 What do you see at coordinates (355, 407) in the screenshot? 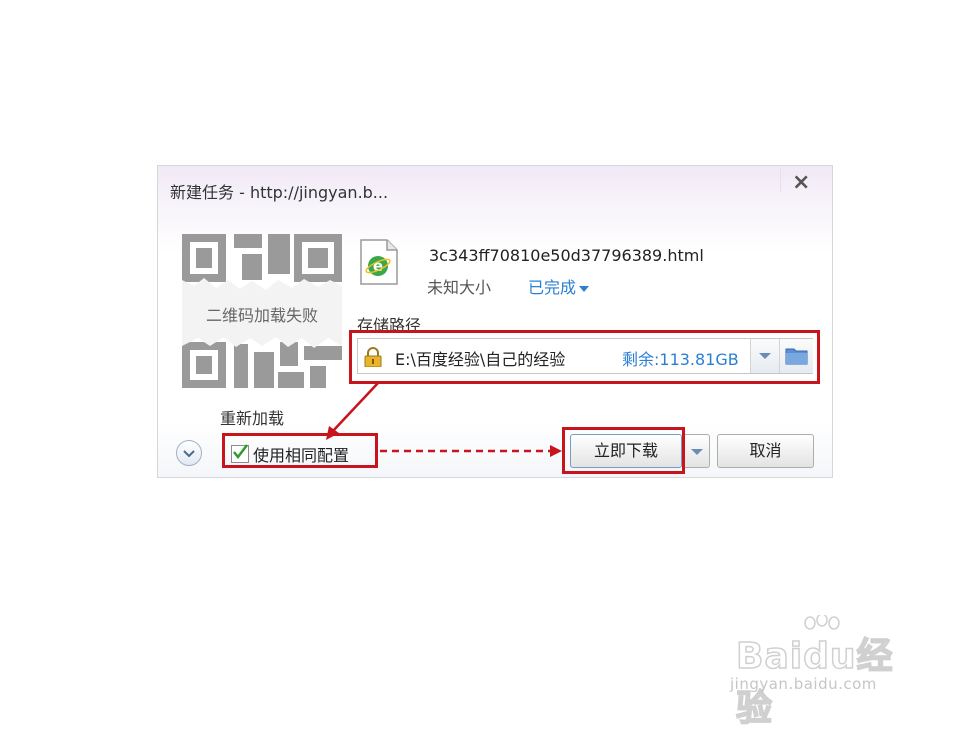
I see `arrow-path-to-checkbox` at bounding box center [355, 407].